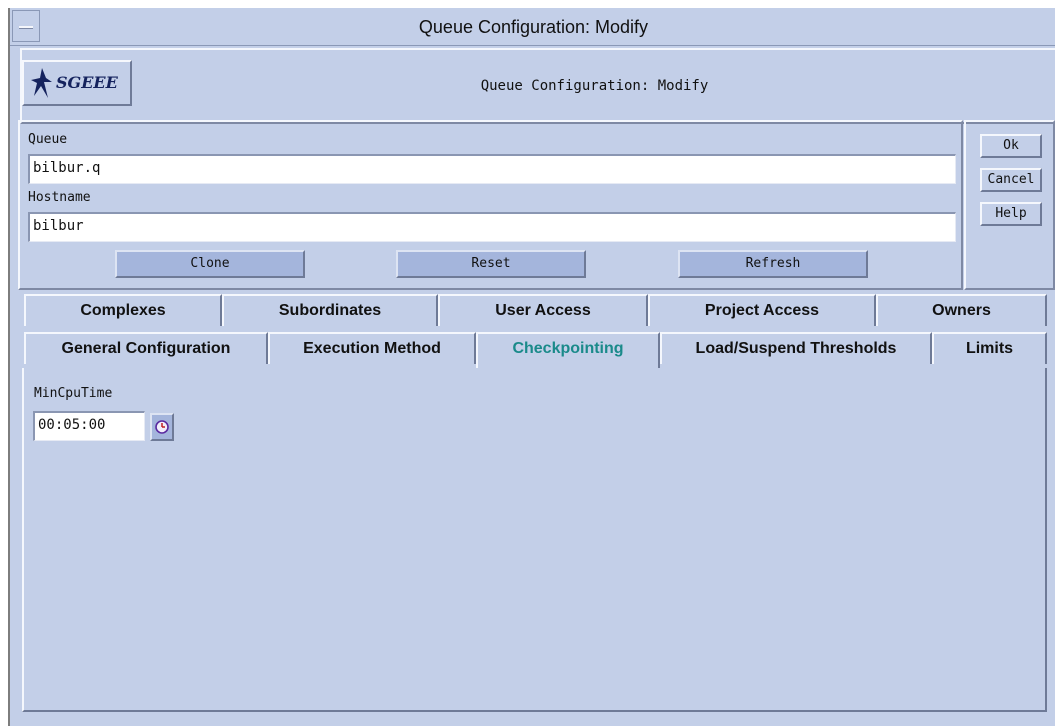 This screenshot has height=726, width=1055. Describe the element at coordinates (796, 348) in the screenshot. I see `tab-load-suspend-thresholds: Load/Suspend Thresholds` at that location.